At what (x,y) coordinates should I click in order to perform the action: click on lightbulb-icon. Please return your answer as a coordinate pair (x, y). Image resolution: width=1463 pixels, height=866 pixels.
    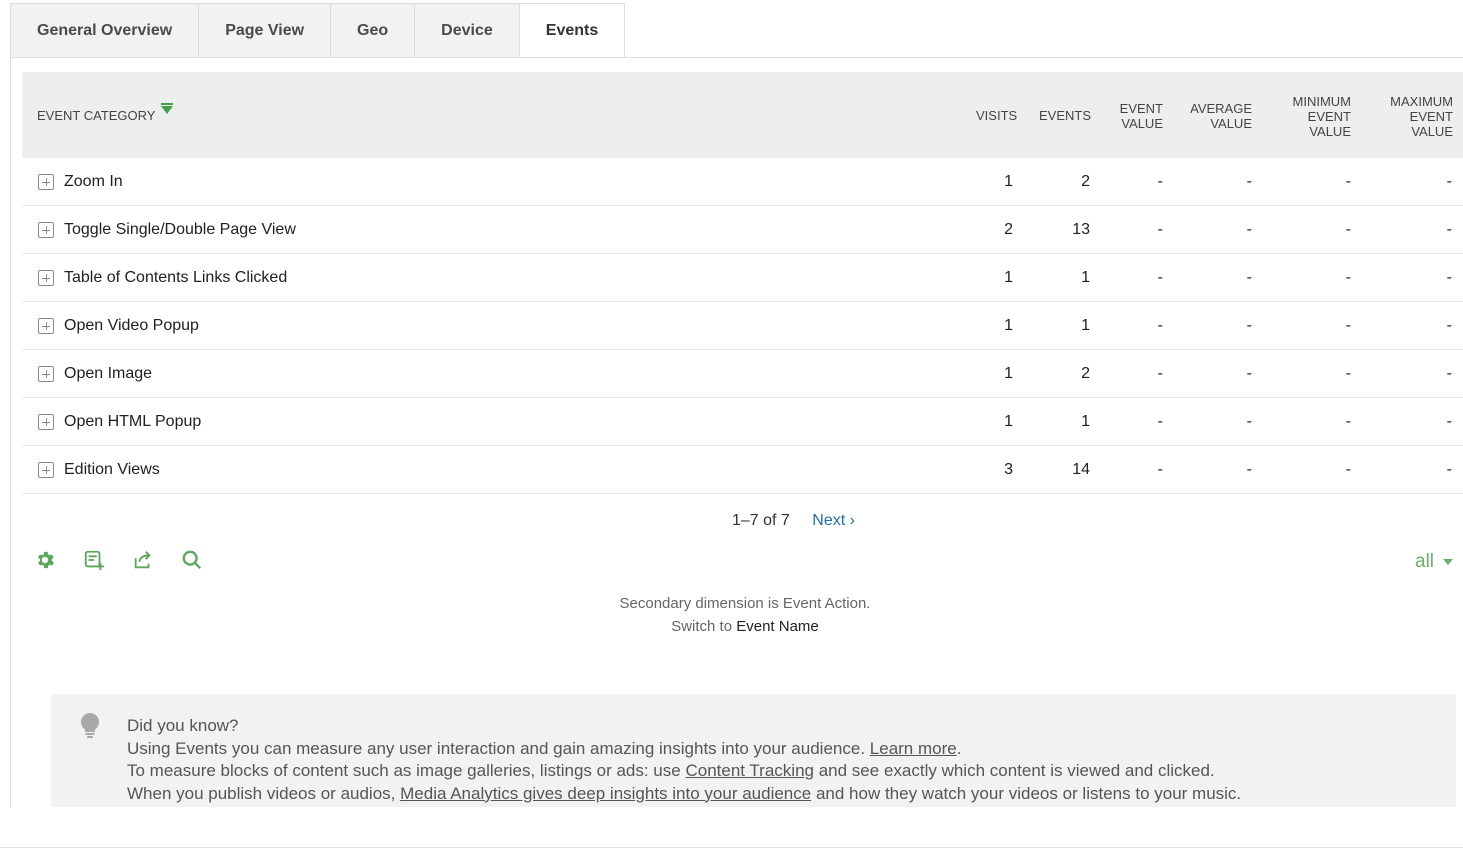
    Looking at the image, I should click on (90, 728).